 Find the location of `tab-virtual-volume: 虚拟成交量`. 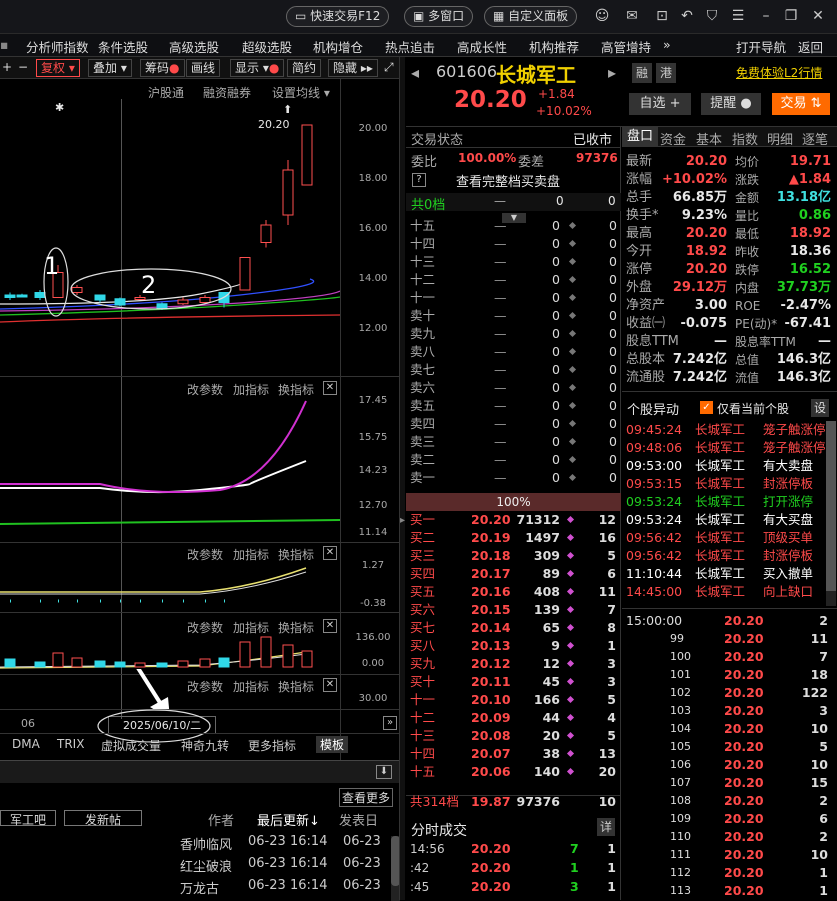

tab-virtual-volume: 虚拟成交量 is located at coordinates (131, 745).